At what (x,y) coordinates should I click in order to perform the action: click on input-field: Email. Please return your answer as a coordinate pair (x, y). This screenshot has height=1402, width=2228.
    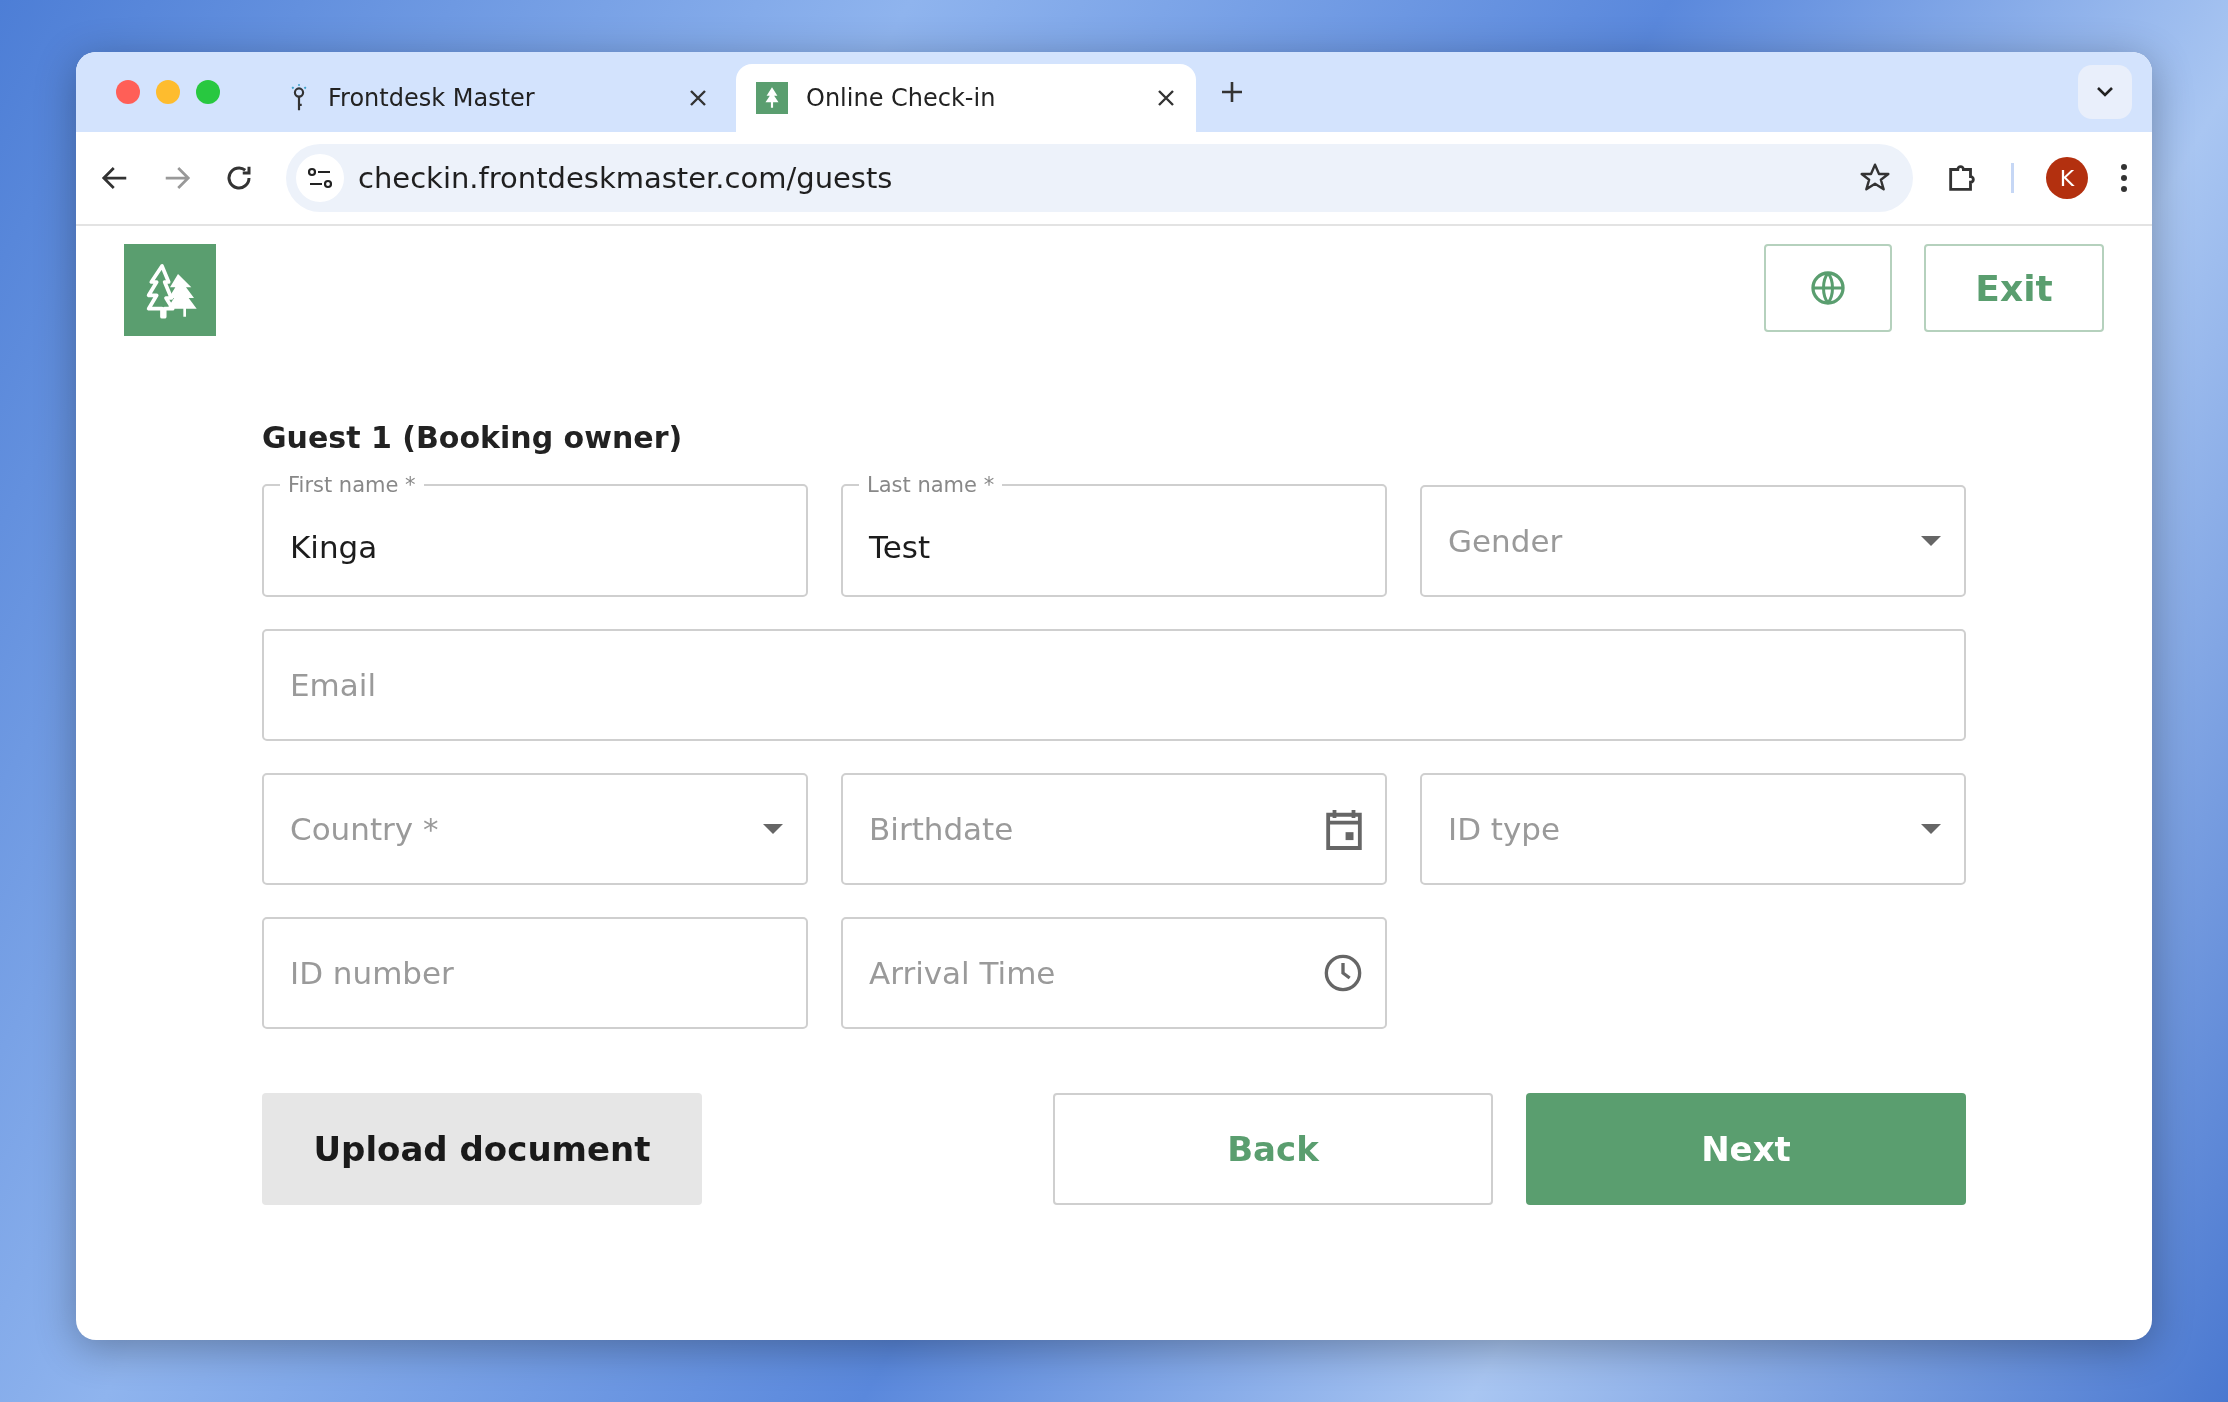
    Looking at the image, I should click on (1114, 685).